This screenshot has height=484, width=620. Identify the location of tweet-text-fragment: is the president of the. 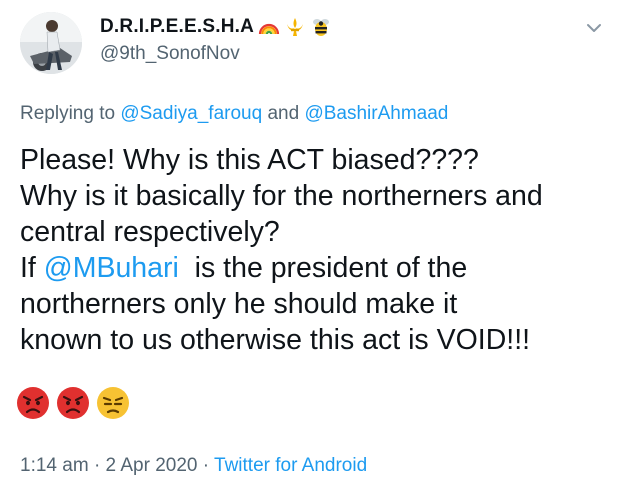
(331, 268).